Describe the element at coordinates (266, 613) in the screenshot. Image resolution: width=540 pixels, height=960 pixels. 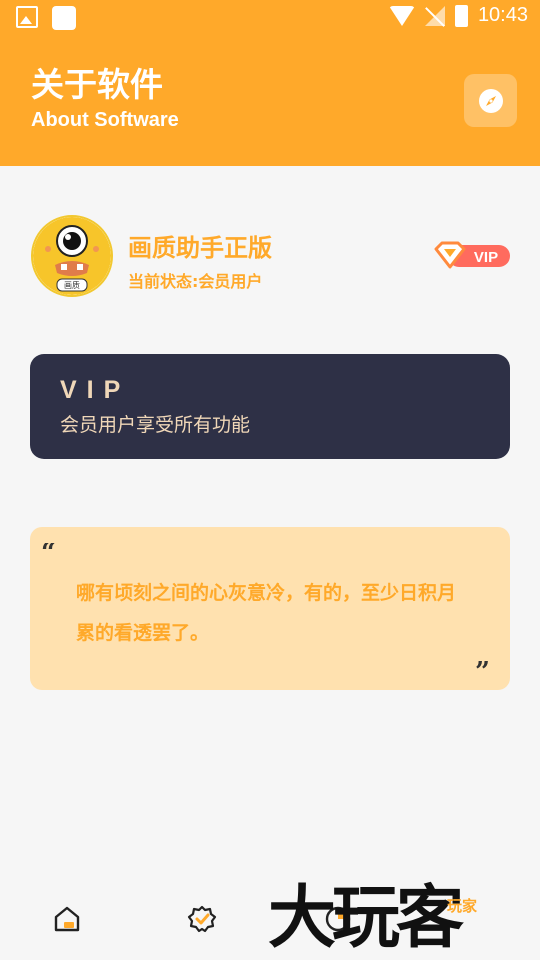
I see `quote-text: 哪有顷刻之间的心灰意冷，有的，至少日积月累的看透罢了。` at that location.